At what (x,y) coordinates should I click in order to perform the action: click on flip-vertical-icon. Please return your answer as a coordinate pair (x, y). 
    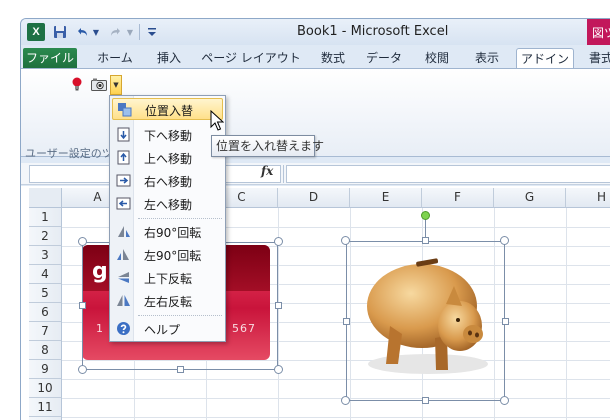
    Looking at the image, I should click on (123, 277).